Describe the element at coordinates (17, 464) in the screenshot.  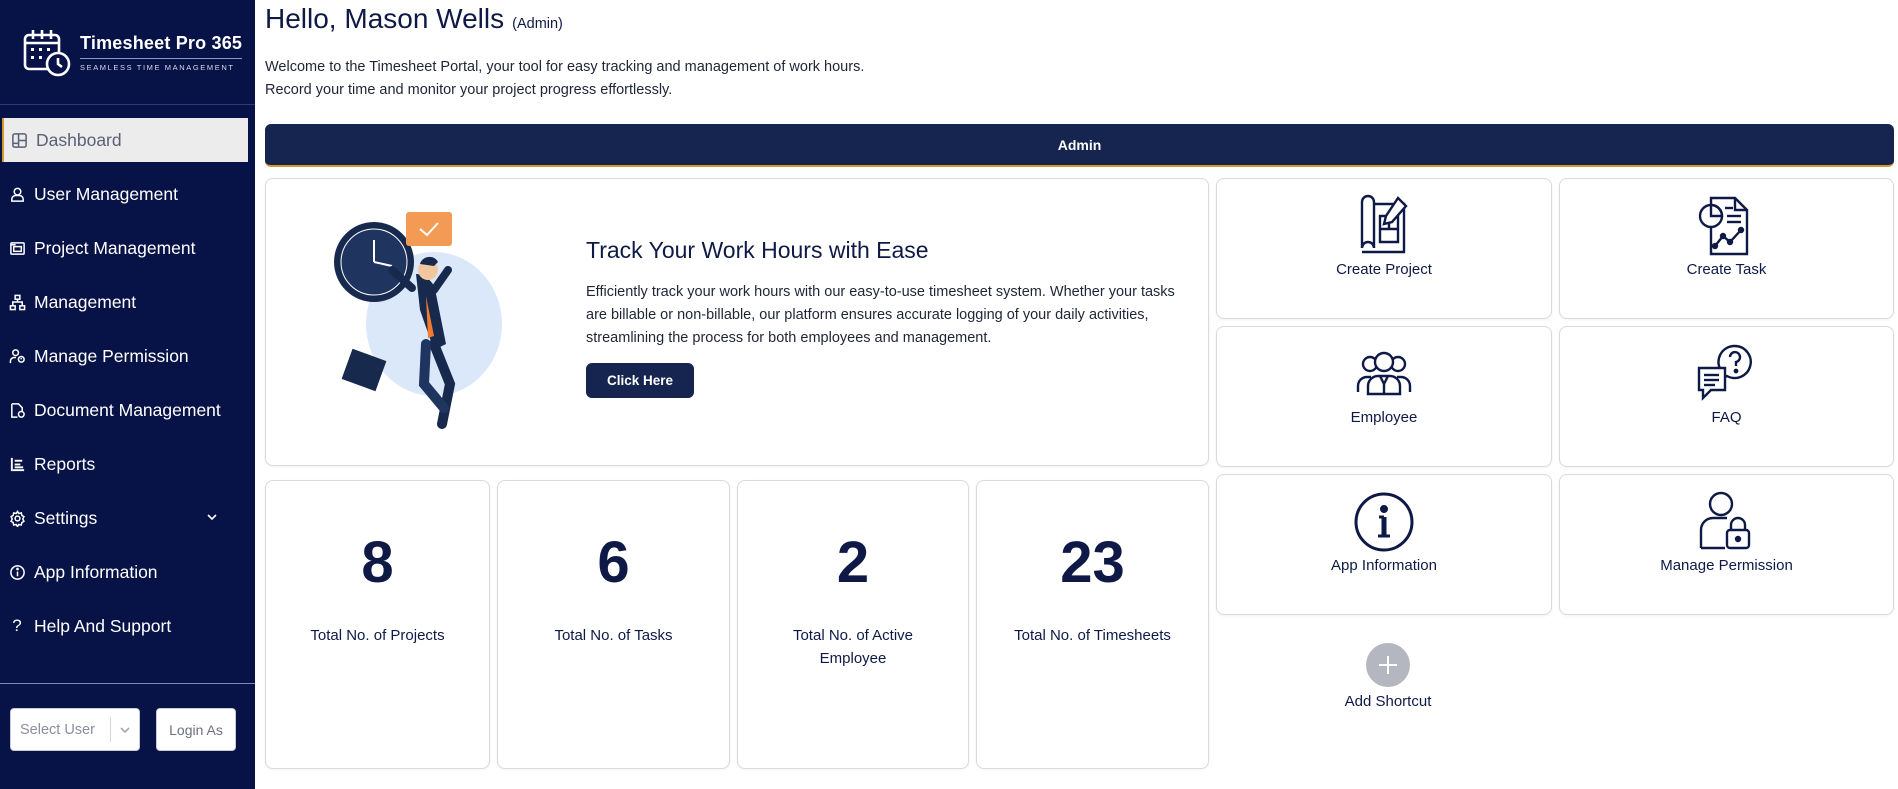
I see `report-icon` at that location.